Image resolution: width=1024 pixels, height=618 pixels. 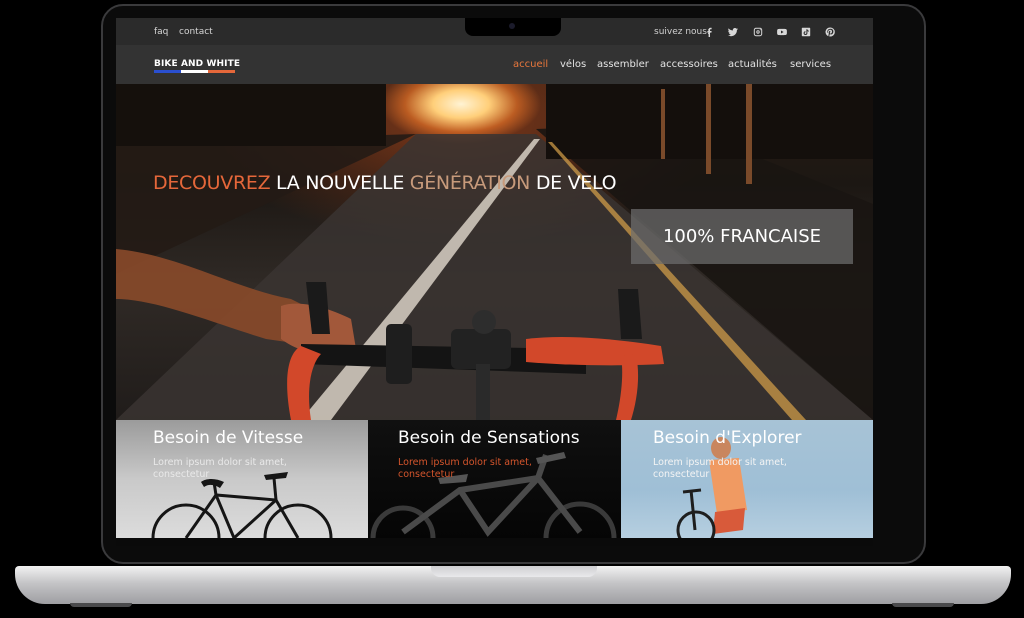 I want to click on laptop-foot-right, so click(x=923, y=605).